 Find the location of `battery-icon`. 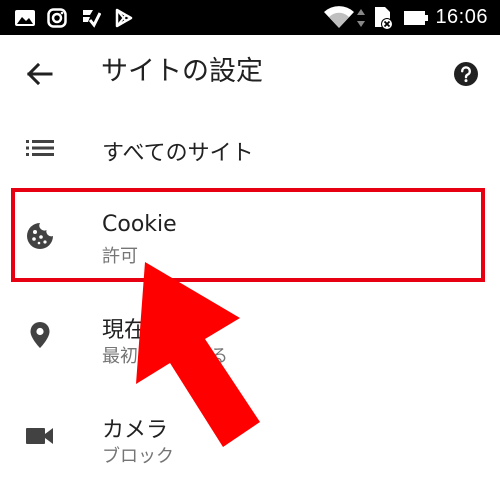

battery-icon is located at coordinates (416, 17).